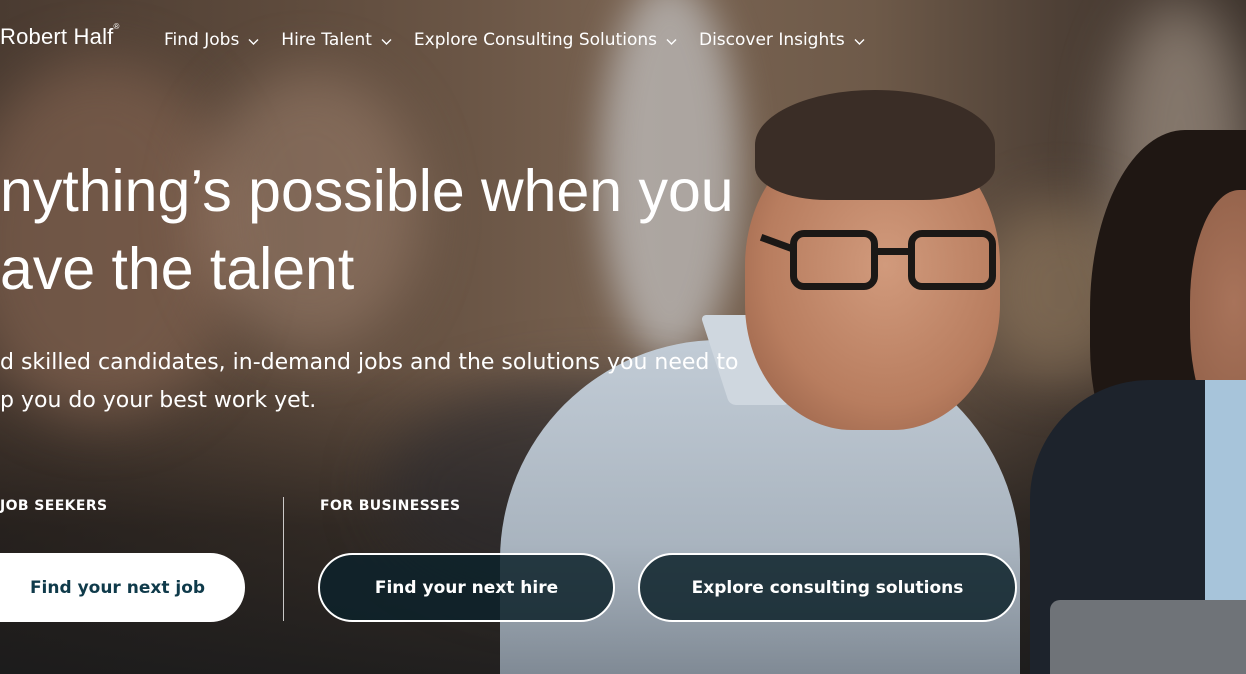  I want to click on nav-label: Find Jobs, so click(202, 40).